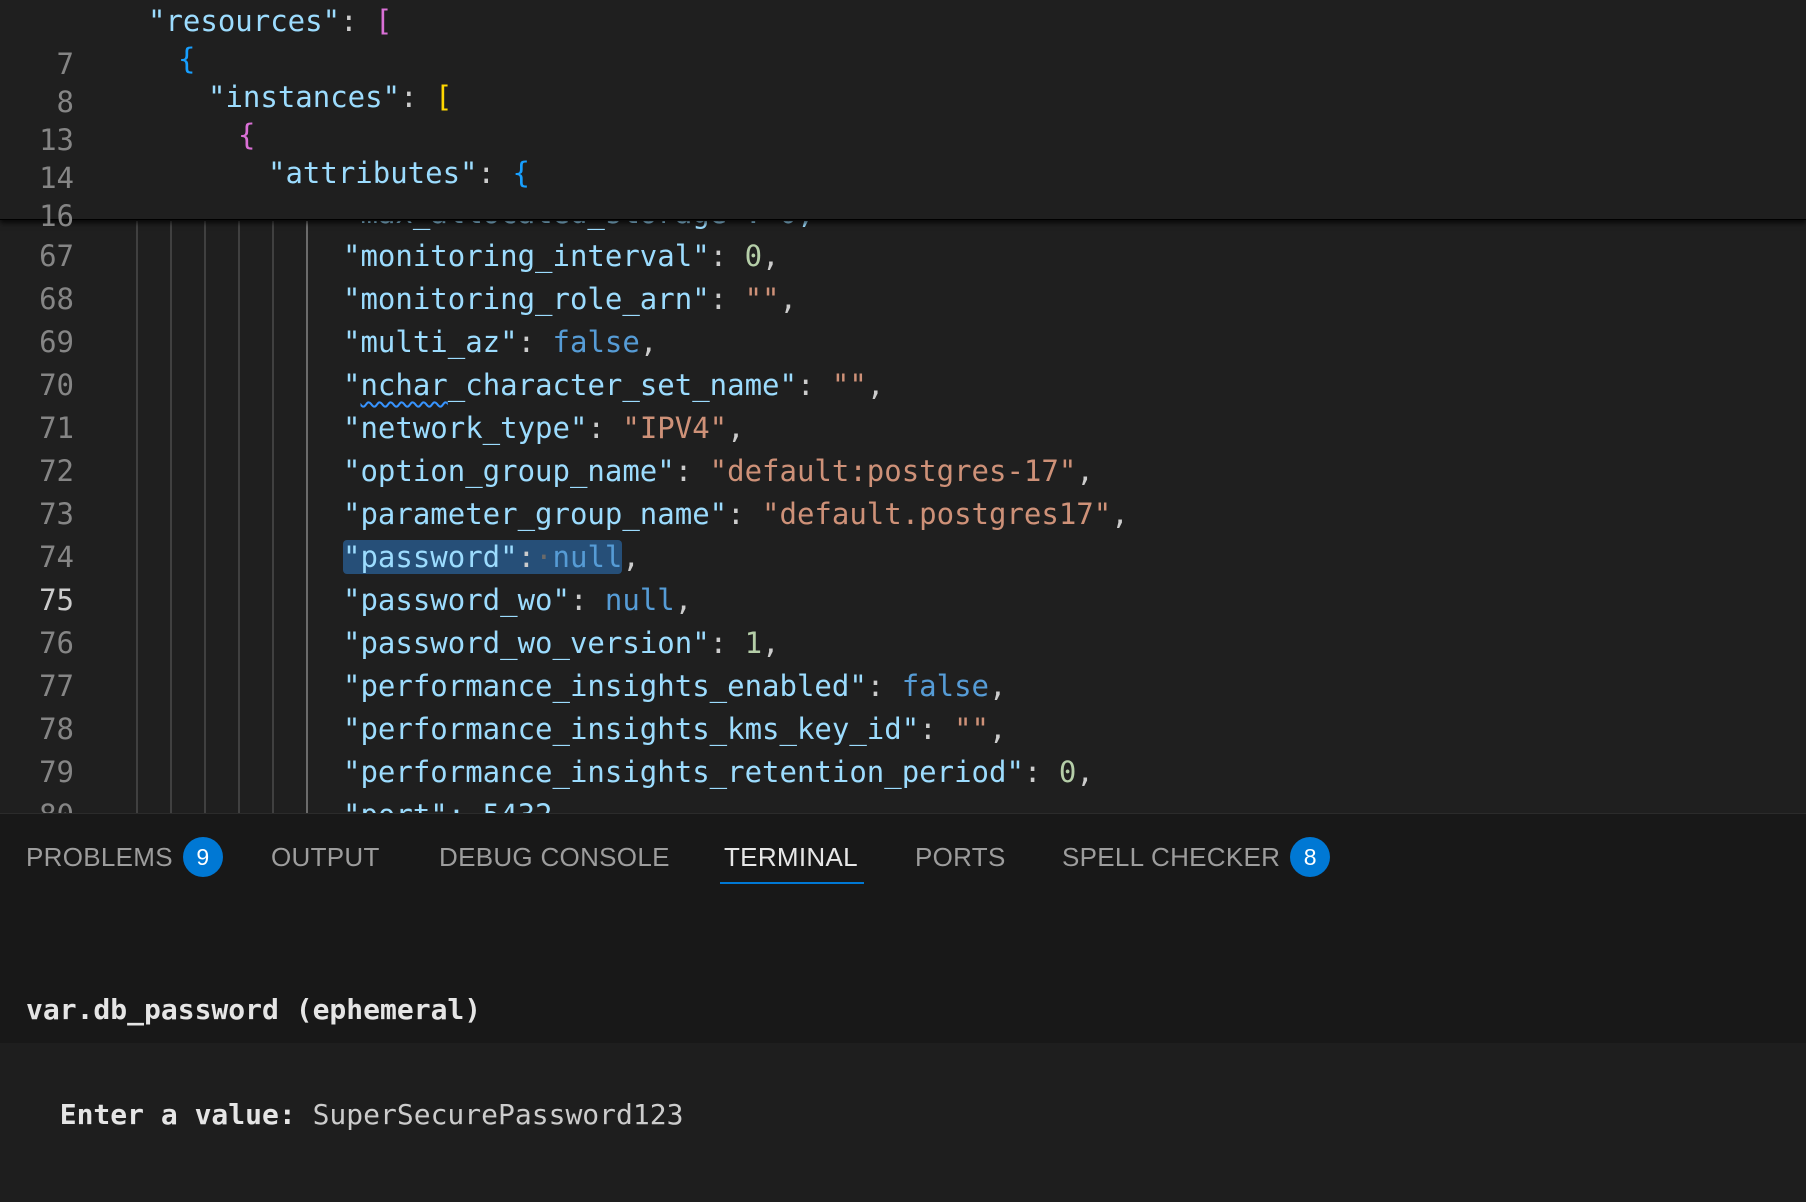 The width and height of the screenshot is (1806, 1202). Describe the element at coordinates (535, 514) in the screenshot. I see `json-key: "parameter_group_name"` at that location.